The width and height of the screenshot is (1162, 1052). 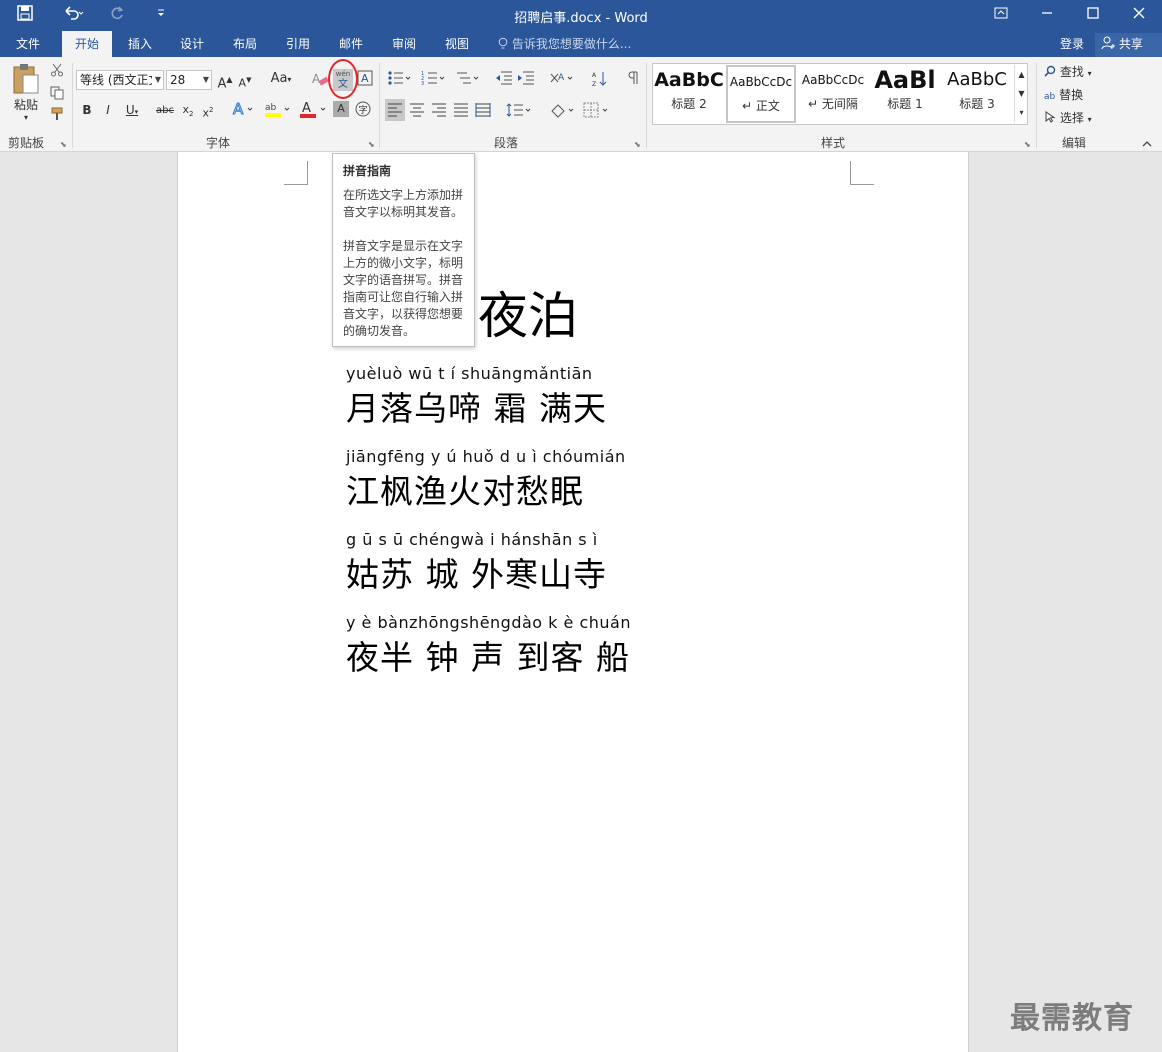 I want to click on paragraph-group-label: 段落, so click(x=505, y=143).